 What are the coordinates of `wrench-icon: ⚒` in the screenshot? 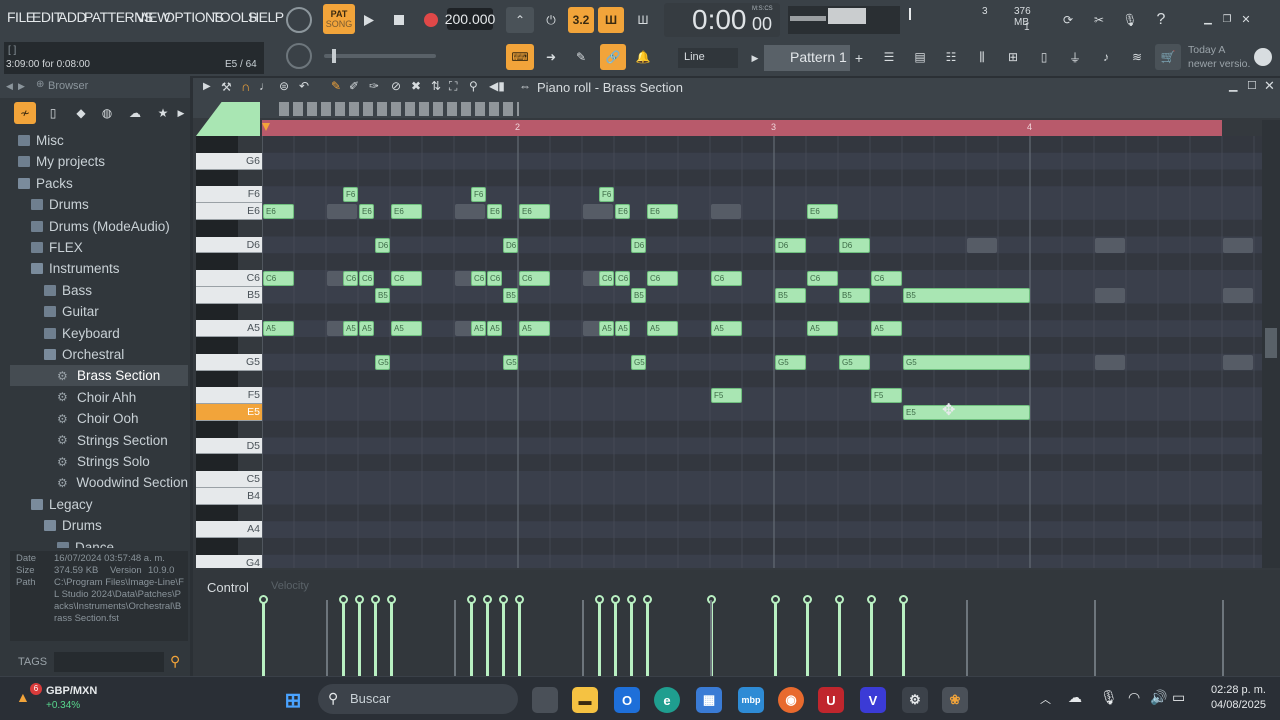 It's located at (226, 87).